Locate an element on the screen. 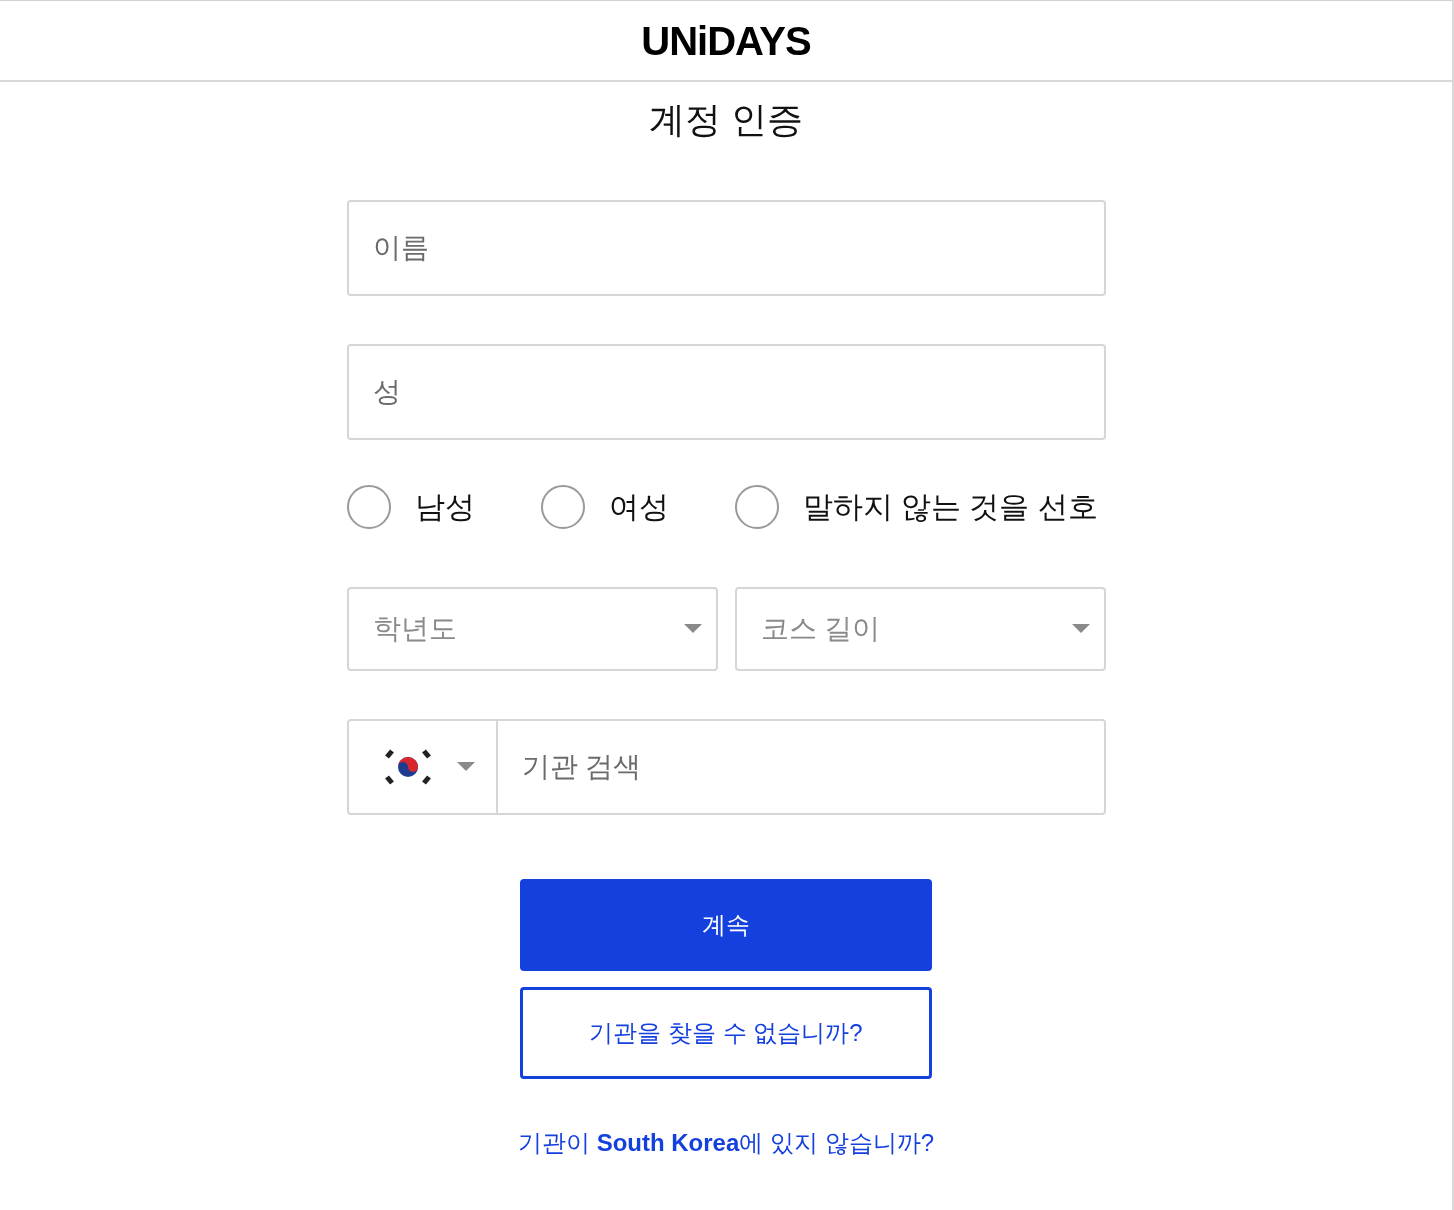  text-field: 성 is located at coordinates (726, 392).